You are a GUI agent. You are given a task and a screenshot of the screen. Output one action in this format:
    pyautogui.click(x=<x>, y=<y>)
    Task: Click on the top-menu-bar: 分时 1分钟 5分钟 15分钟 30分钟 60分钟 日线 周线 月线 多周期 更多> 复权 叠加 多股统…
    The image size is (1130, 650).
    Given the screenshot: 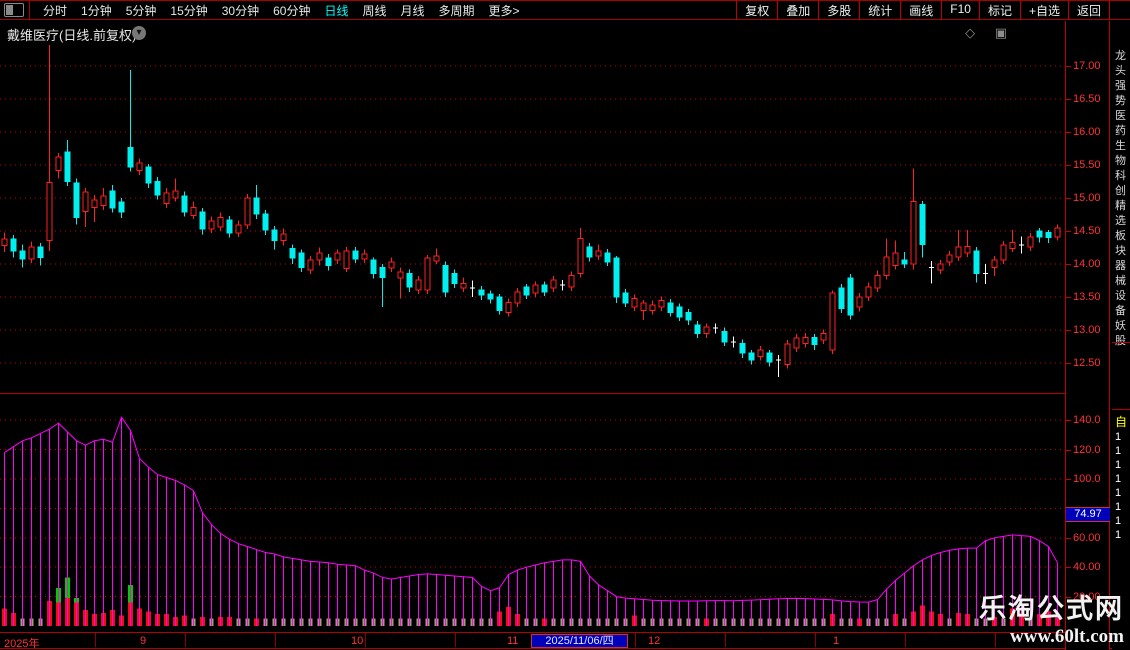 What is the action you would take?
    pyautogui.click(x=565, y=10)
    